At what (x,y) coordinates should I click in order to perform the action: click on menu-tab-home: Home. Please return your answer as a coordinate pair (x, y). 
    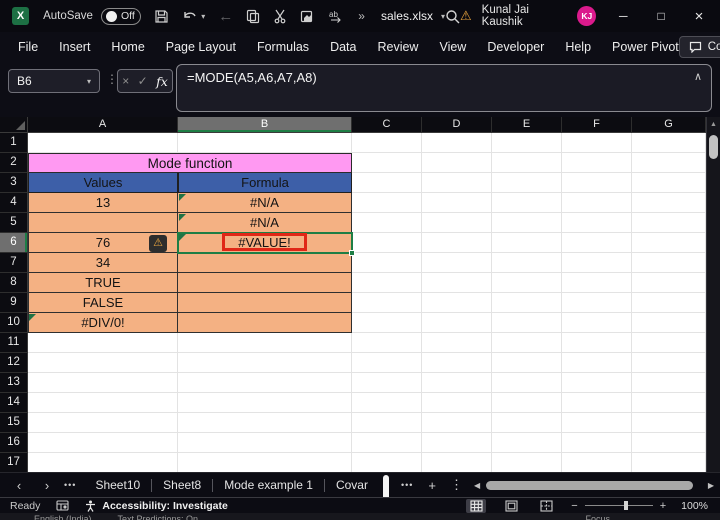
    Looking at the image, I should click on (127, 47).